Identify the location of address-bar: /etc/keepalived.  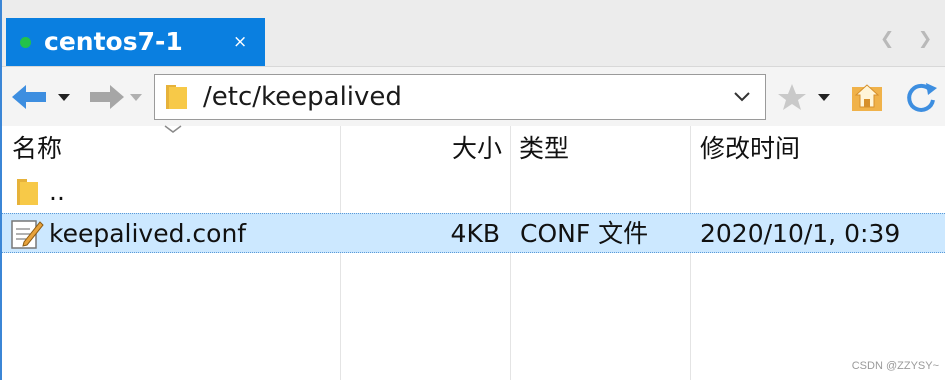
(460, 97).